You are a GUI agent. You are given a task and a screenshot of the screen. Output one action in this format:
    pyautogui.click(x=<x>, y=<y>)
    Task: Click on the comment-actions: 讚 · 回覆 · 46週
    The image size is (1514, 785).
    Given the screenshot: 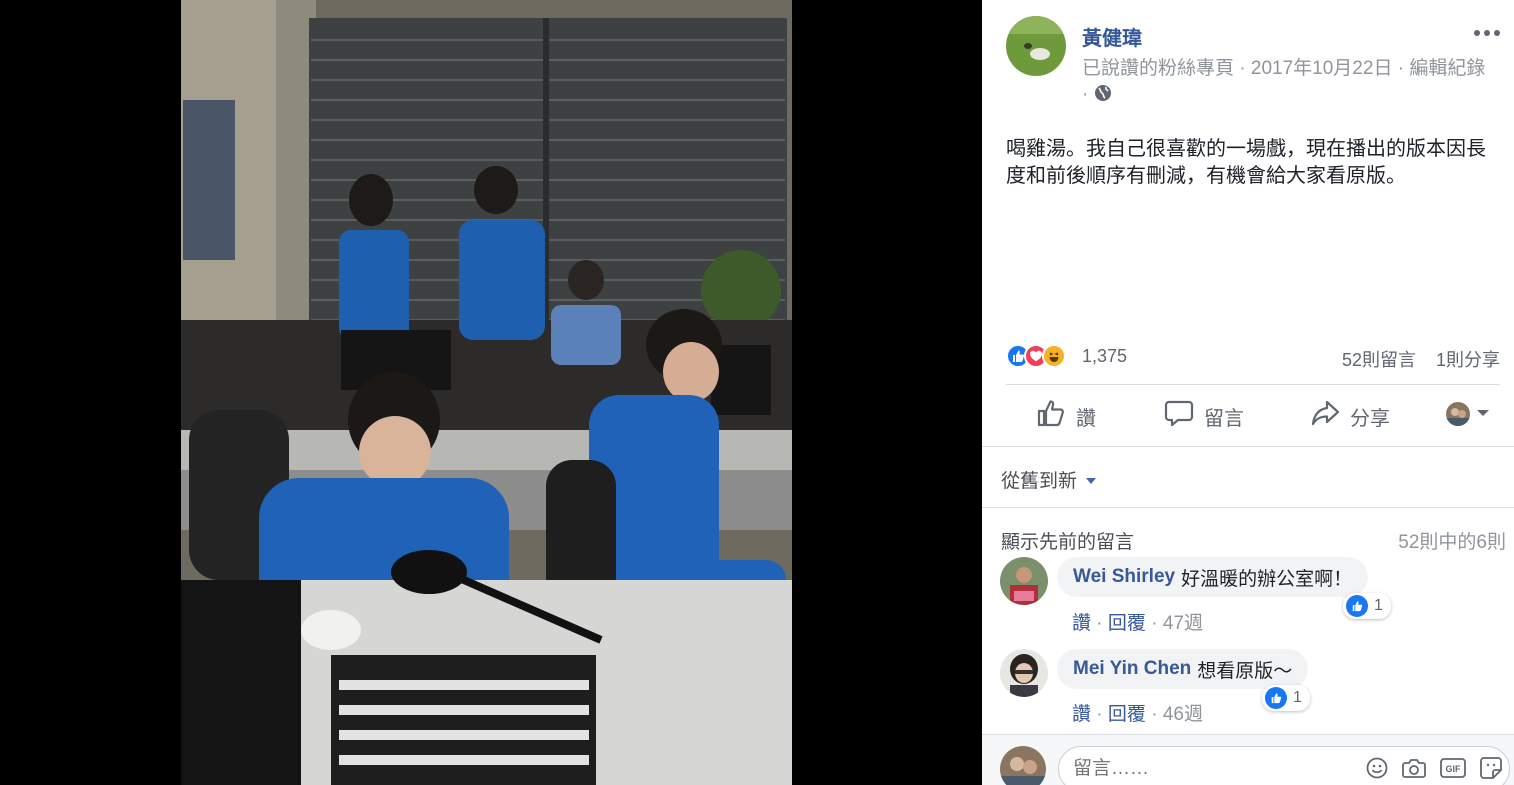 What is the action you would take?
    pyautogui.click(x=1137, y=714)
    